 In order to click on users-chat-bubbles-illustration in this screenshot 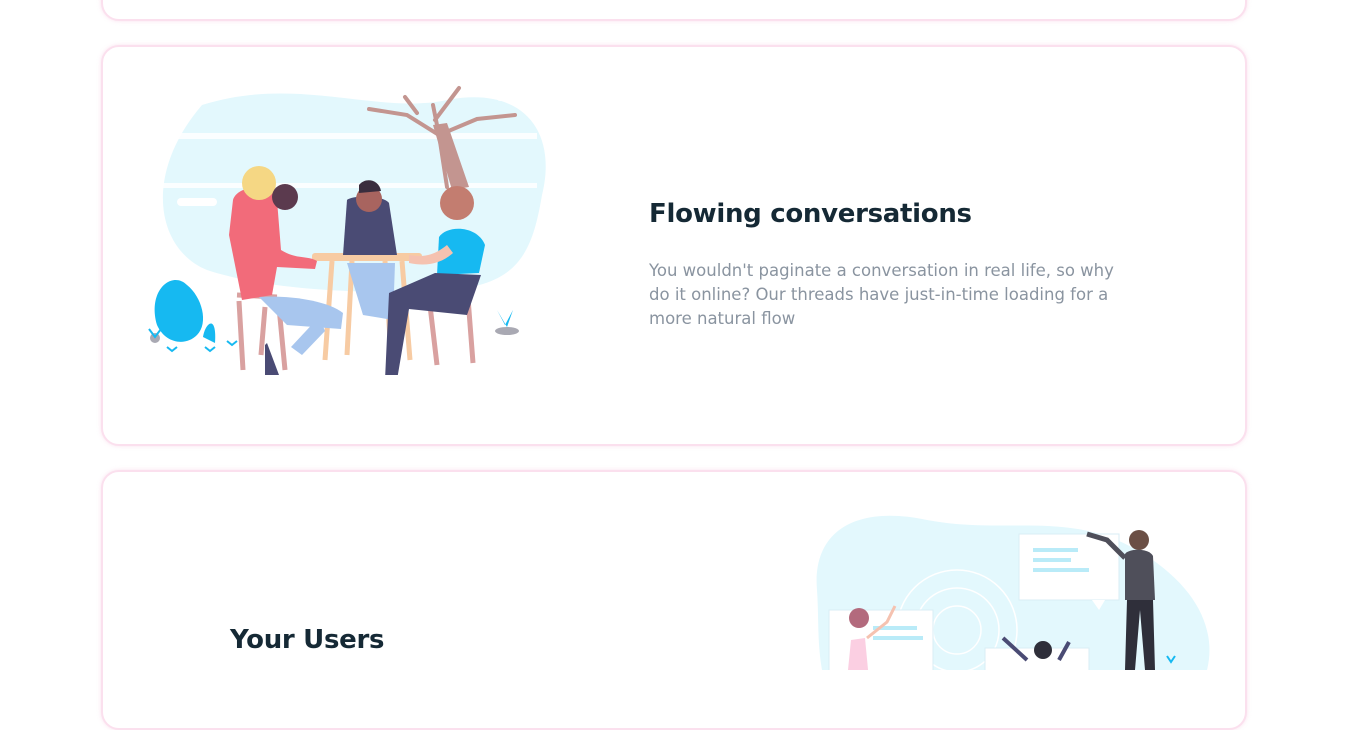, I will do `click(1013, 592)`.